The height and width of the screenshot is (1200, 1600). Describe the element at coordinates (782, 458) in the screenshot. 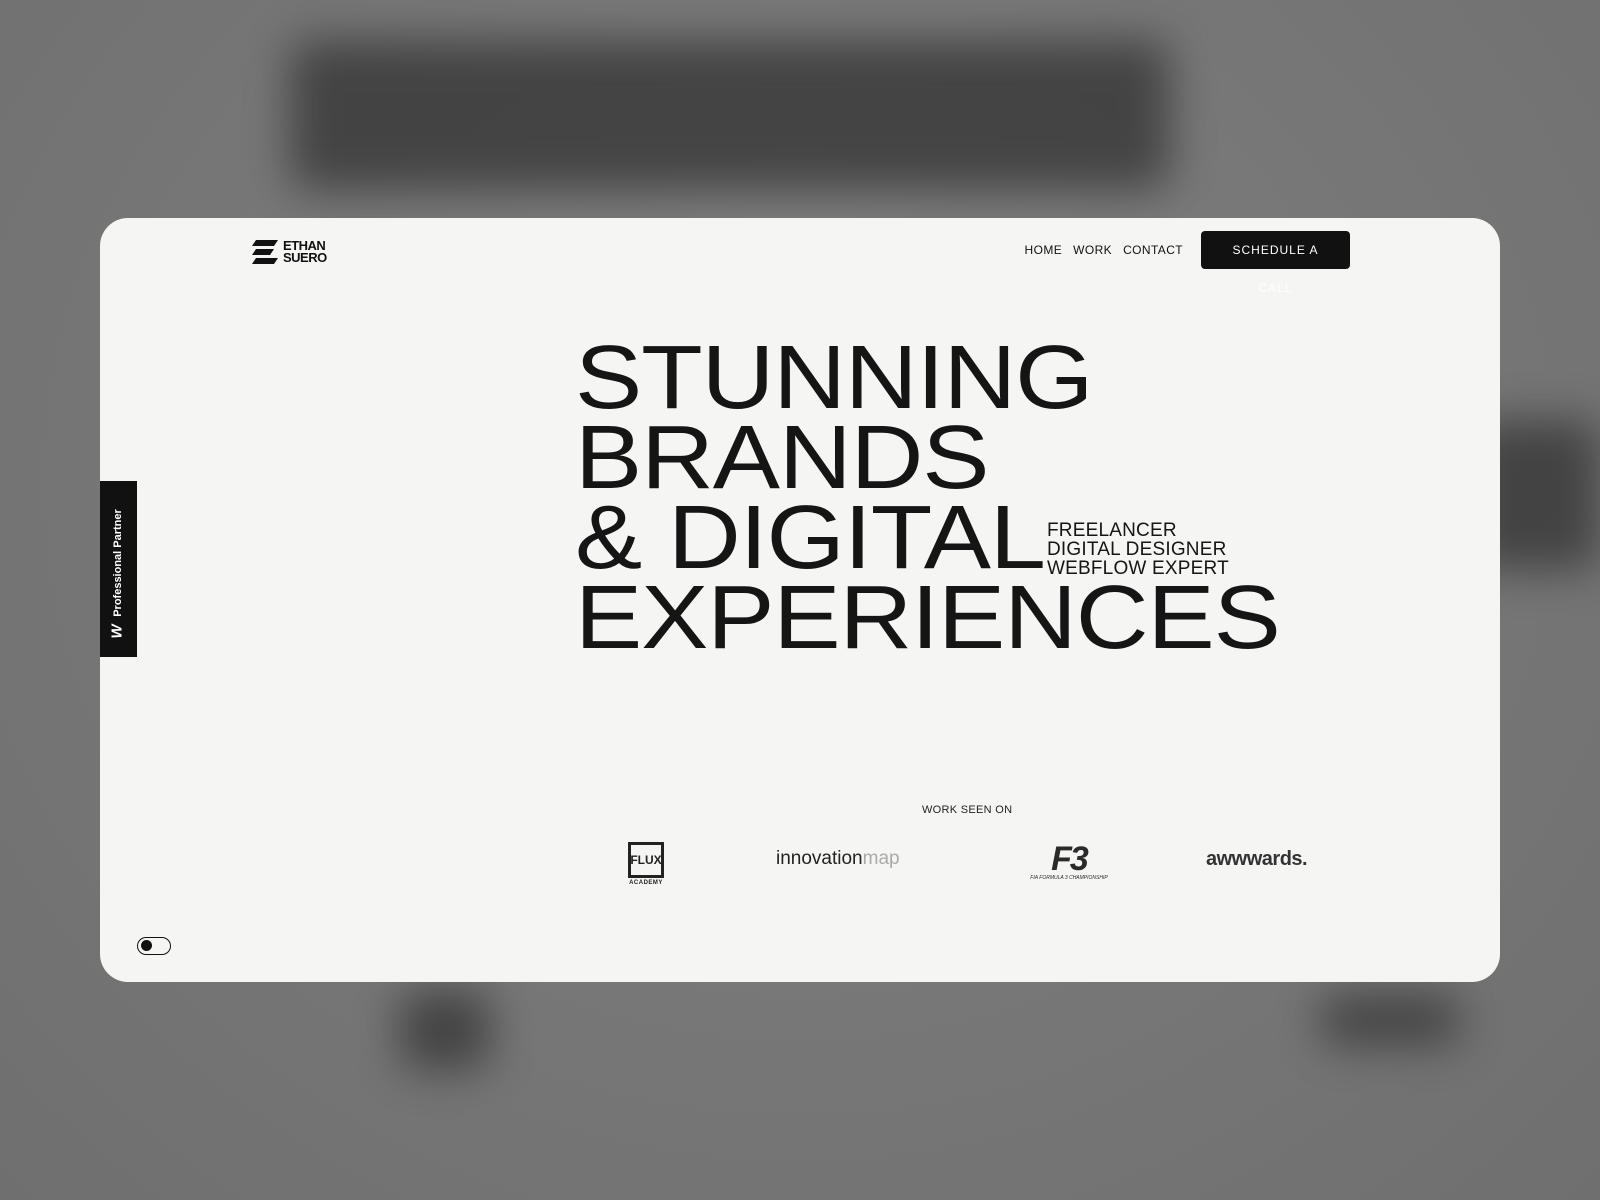

I see `hero-line-2: BRANDS` at that location.